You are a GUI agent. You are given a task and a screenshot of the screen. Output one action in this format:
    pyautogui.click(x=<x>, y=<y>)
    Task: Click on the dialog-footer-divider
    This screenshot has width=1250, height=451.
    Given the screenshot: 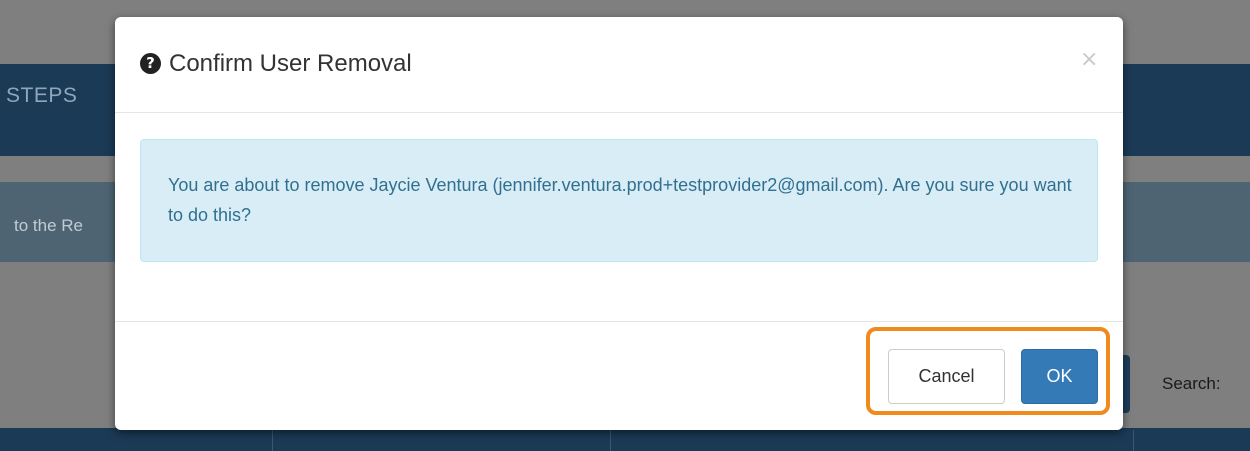 What is the action you would take?
    pyautogui.click(x=619, y=321)
    